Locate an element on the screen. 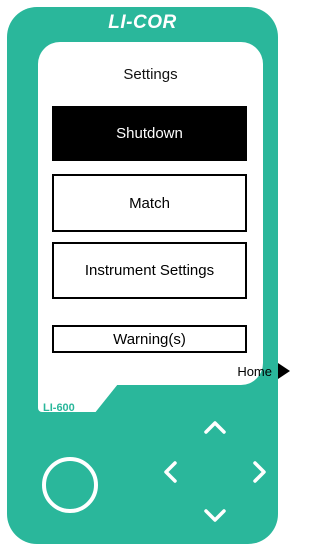 The width and height of the screenshot is (320, 551). dpad-right-button is located at coordinates (259, 472).